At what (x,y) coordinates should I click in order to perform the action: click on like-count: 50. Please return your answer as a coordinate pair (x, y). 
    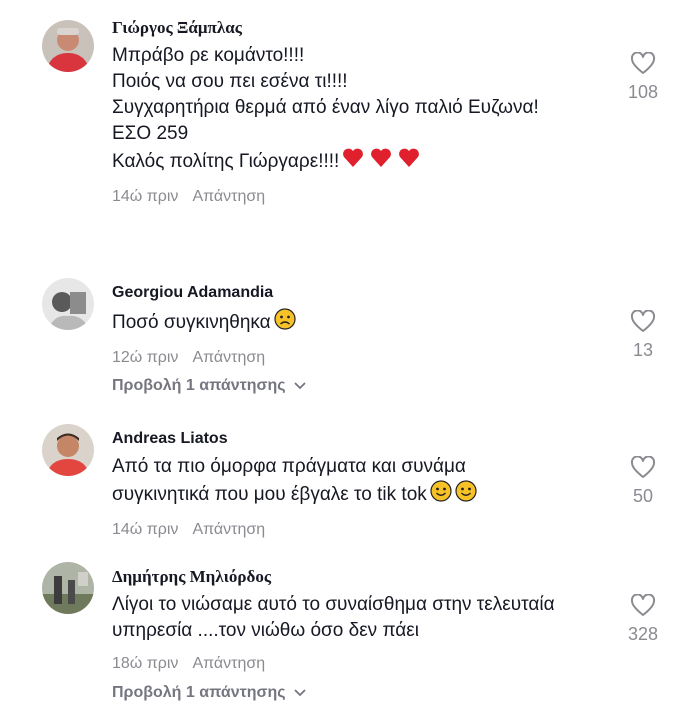
    Looking at the image, I should click on (643, 496).